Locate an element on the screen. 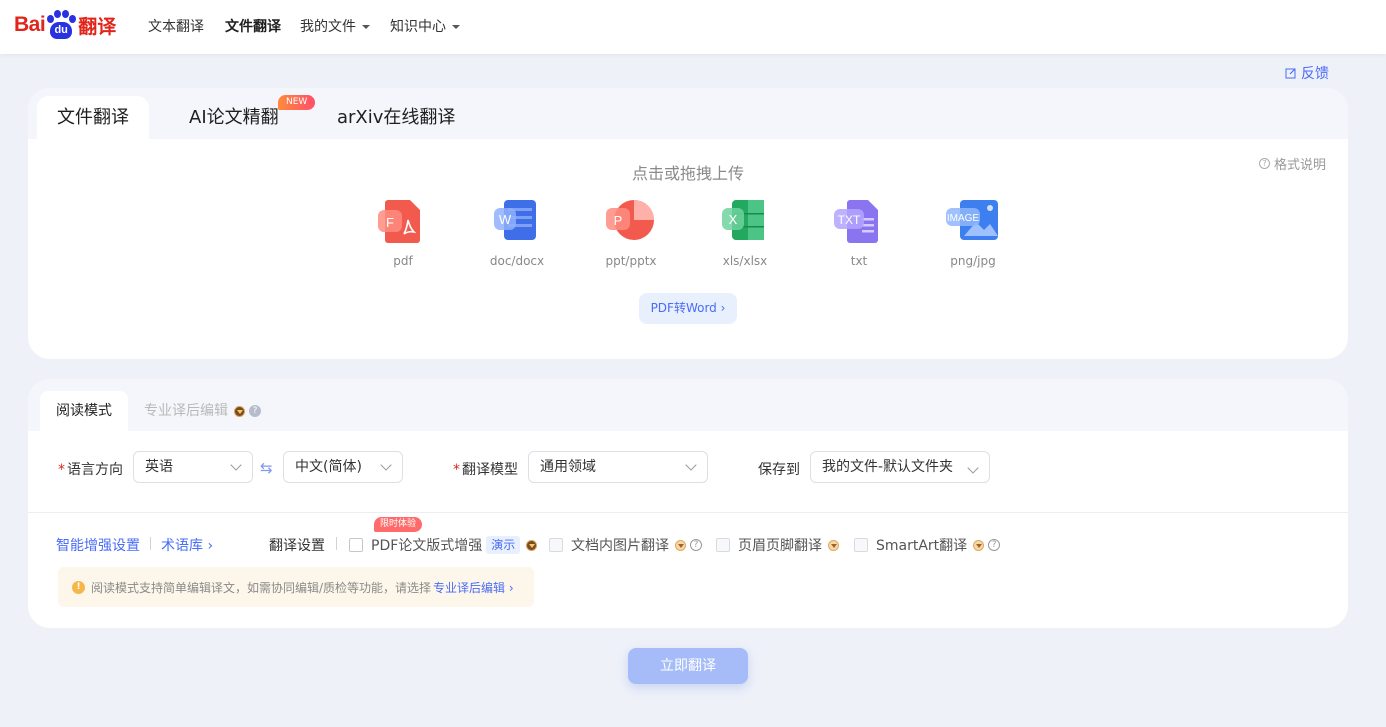 The width and height of the screenshot is (1386, 727). divider is located at coordinates (688, 512).